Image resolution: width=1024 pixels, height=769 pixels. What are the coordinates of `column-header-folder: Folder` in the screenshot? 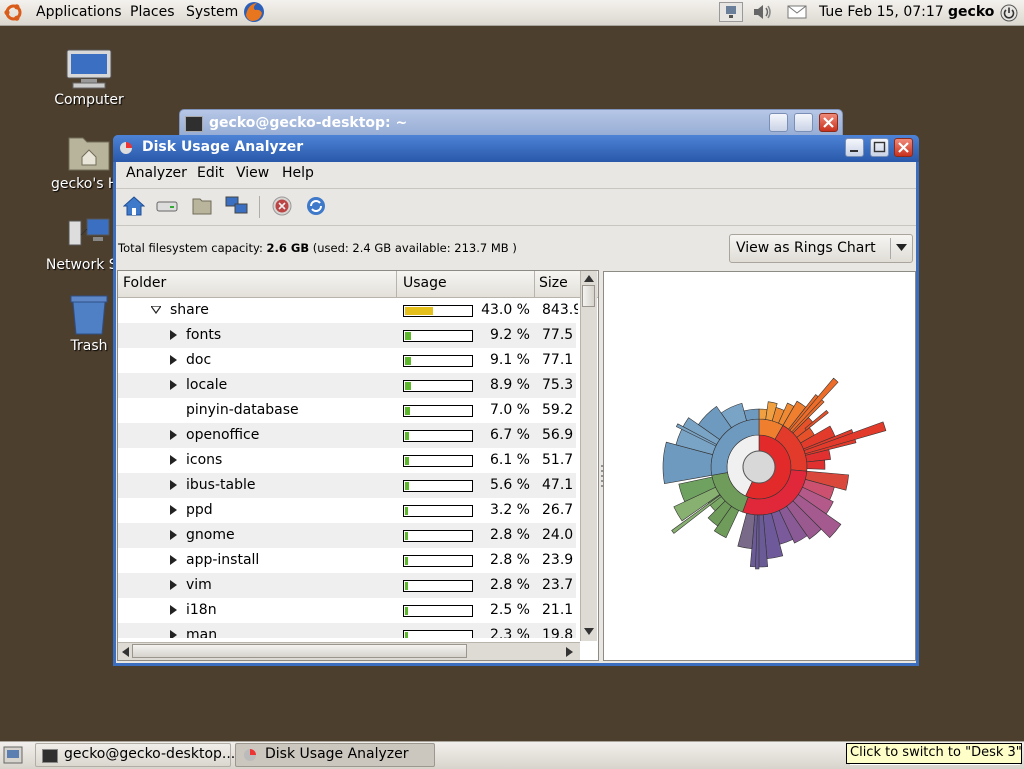 It's located at (144, 283).